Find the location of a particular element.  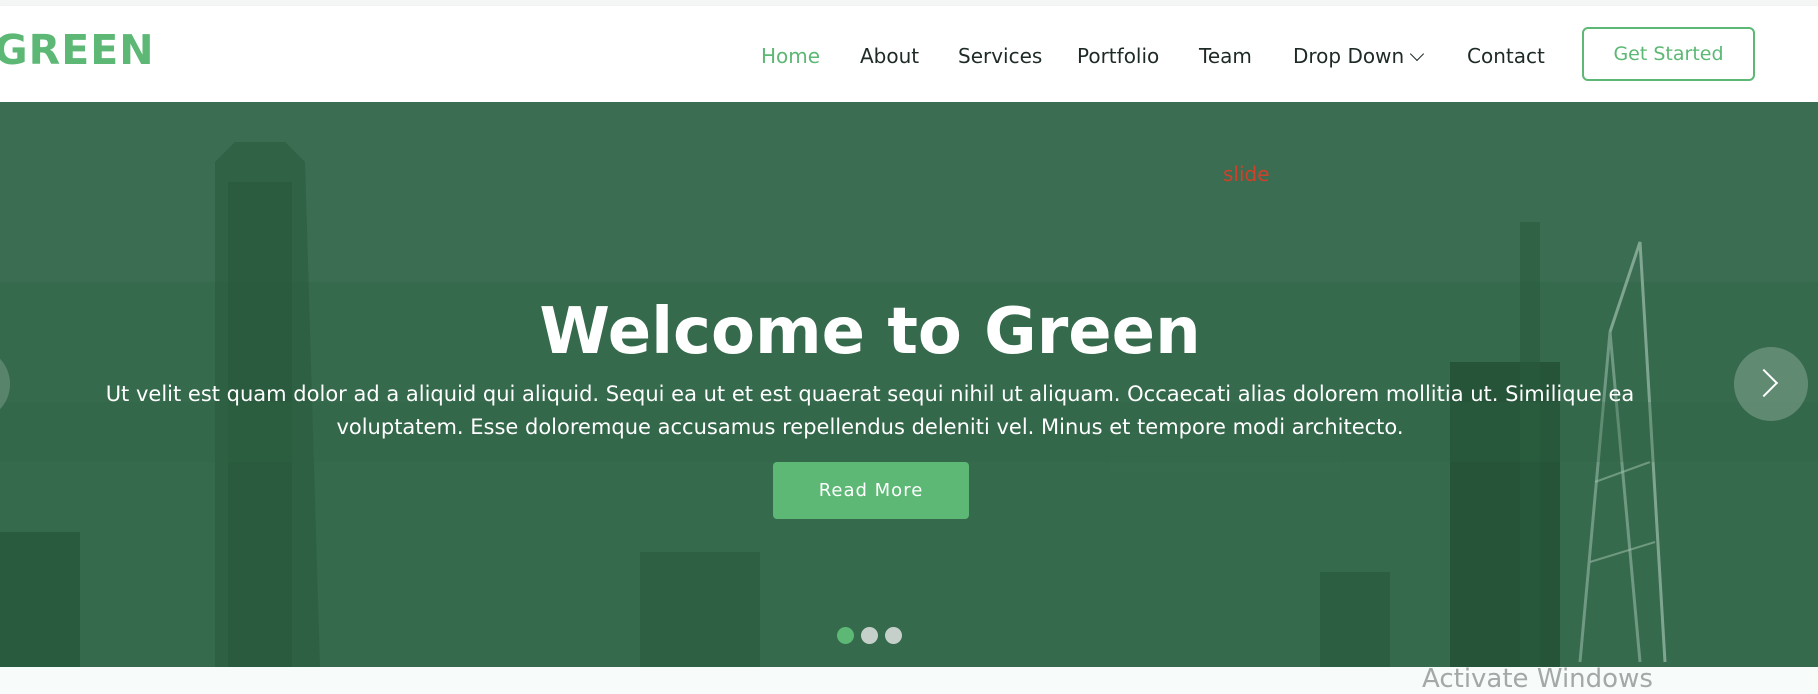

read-more-button: Read More is located at coordinates (871, 490).